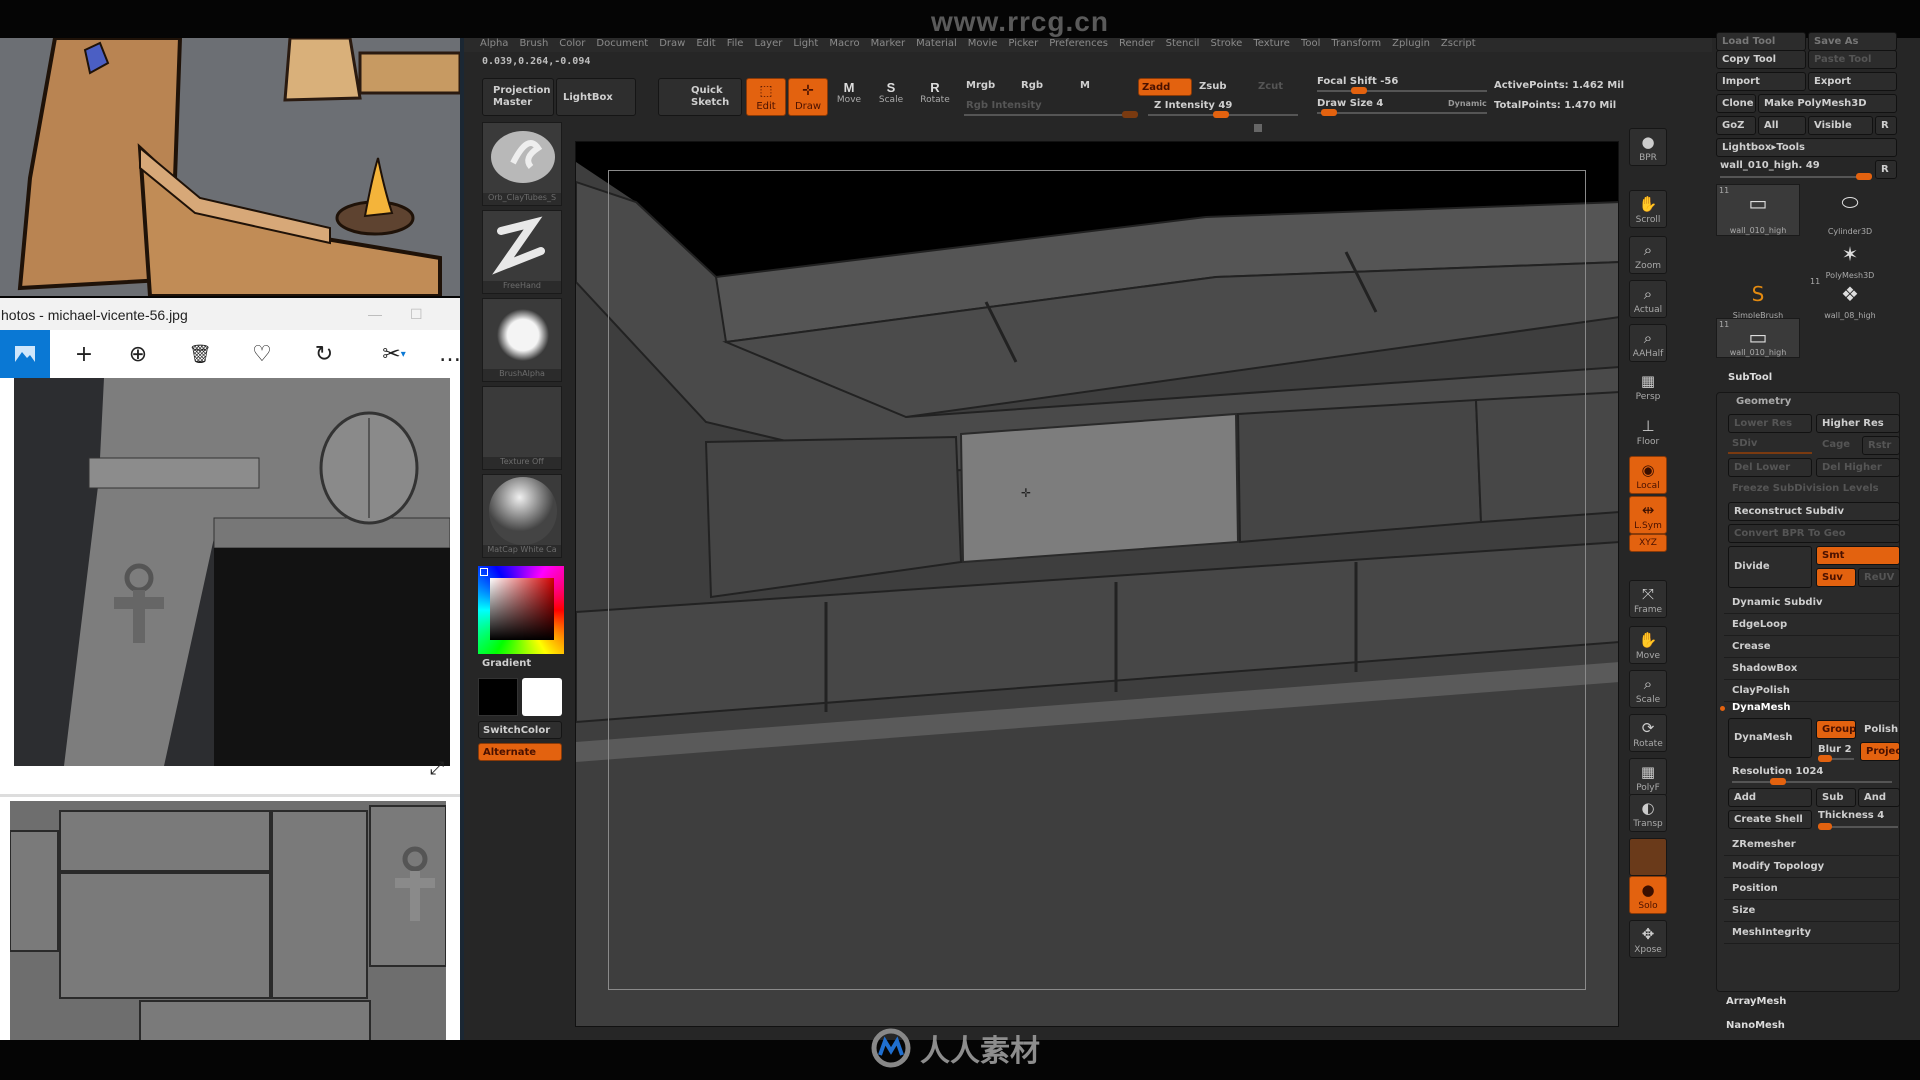 This screenshot has width=1920, height=1080. I want to click on color-saturation-square, so click(522, 609).